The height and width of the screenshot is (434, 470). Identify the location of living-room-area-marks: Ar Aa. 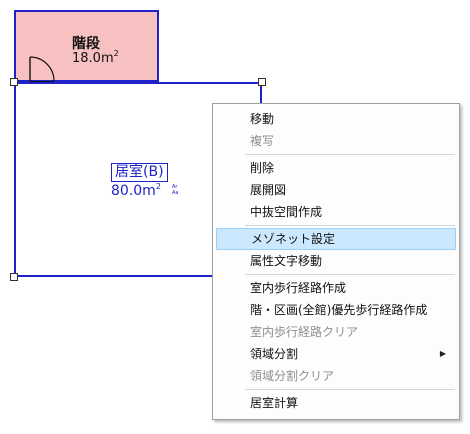
(178, 190).